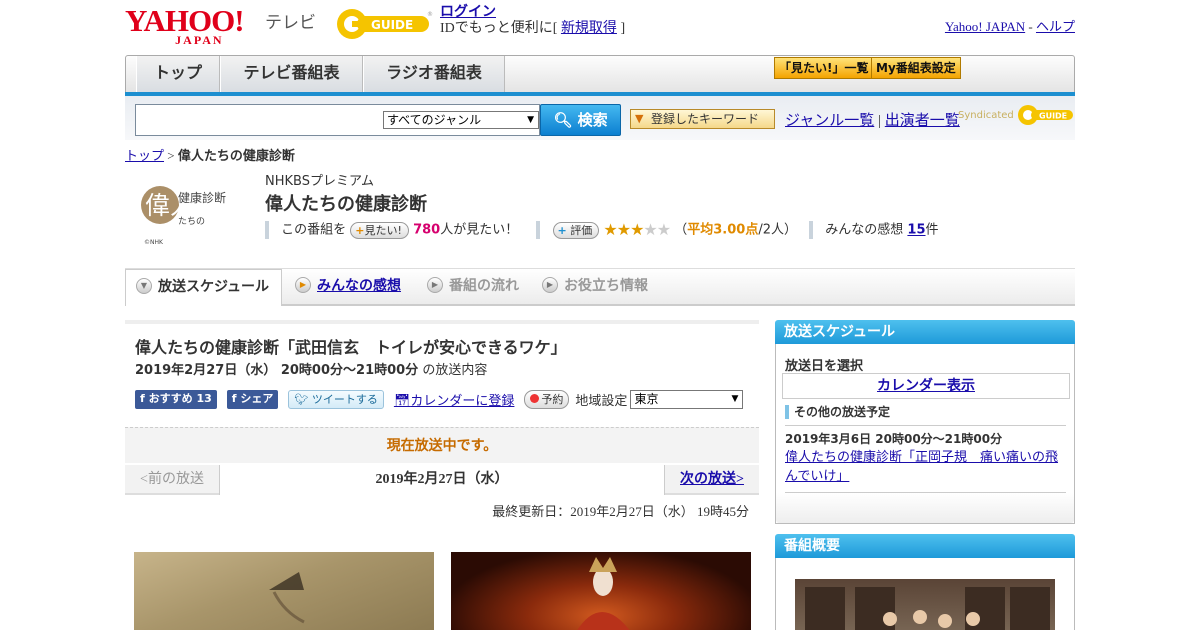 The width and height of the screenshot is (1200, 630). I want to click on gnav-tab-tv: テレビ番組表, so click(291, 74).